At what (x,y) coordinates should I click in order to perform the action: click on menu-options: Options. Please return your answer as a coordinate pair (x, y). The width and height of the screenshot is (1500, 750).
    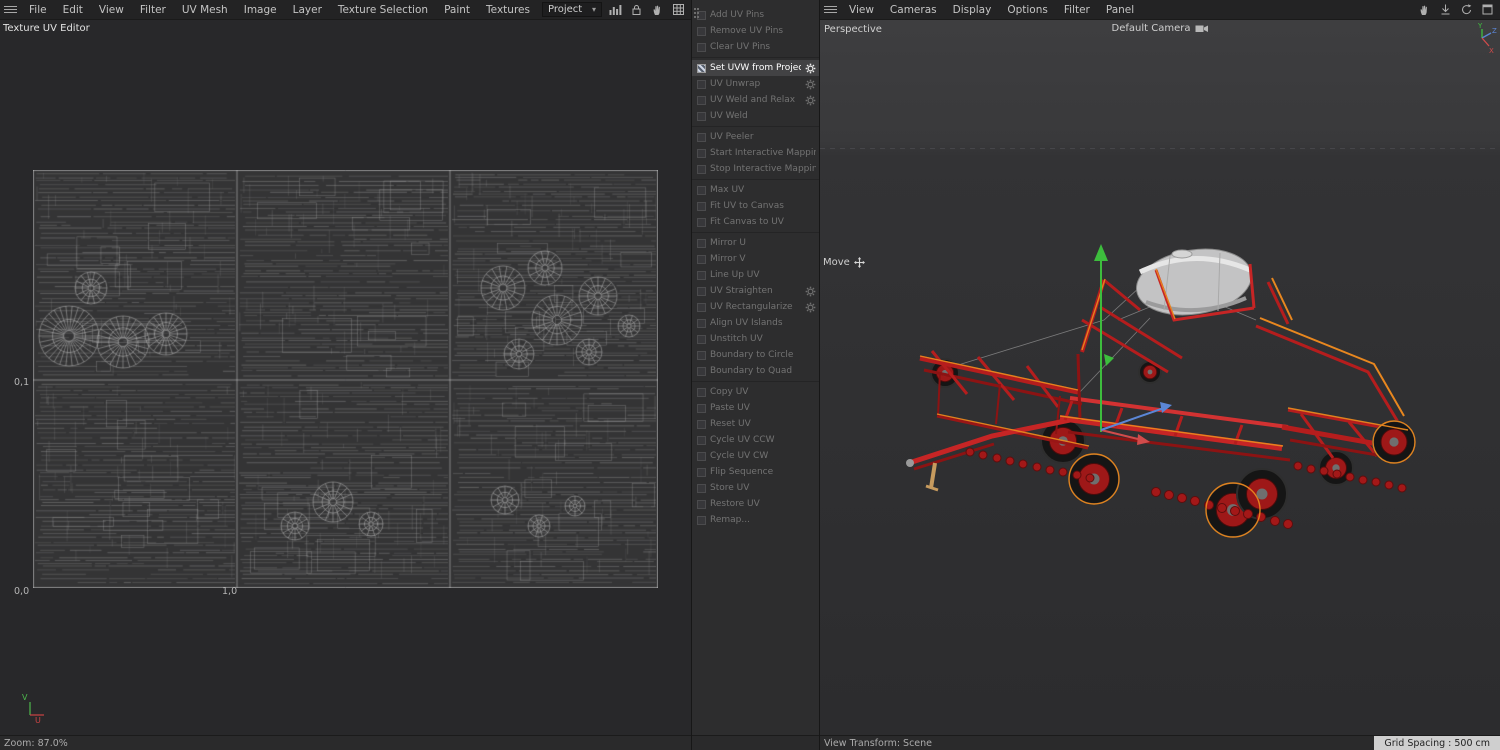
    Looking at the image, I should click on (1027, 10).